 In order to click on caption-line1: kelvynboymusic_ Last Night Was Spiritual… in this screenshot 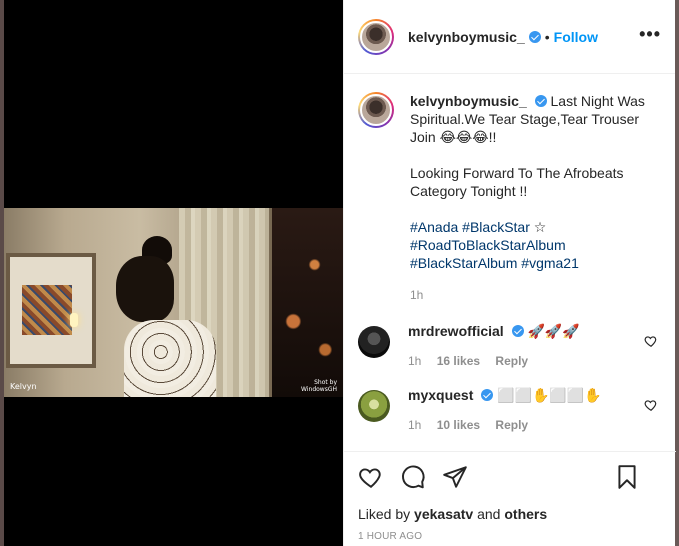, I will do `click(530, 119)`.